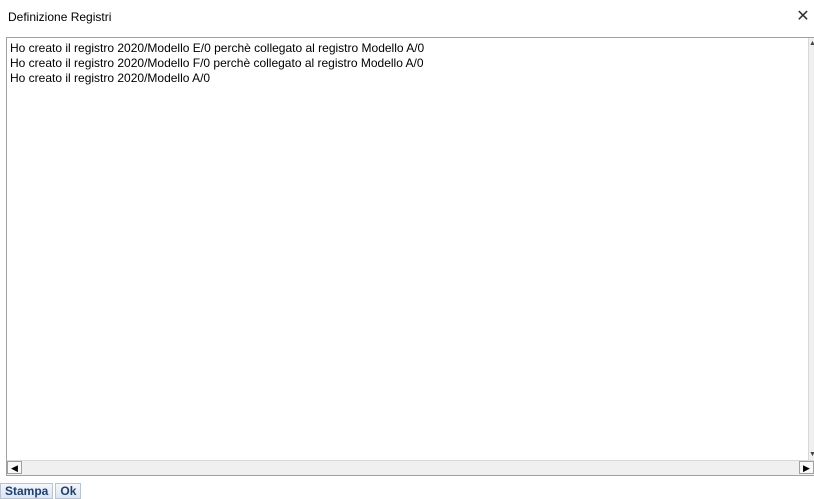 This screenshot has height=499, width=814. What do you see at coordinates (803, 17) in the screenshot?
I see `close-icon: ✕` at bounding box center [803, 17].